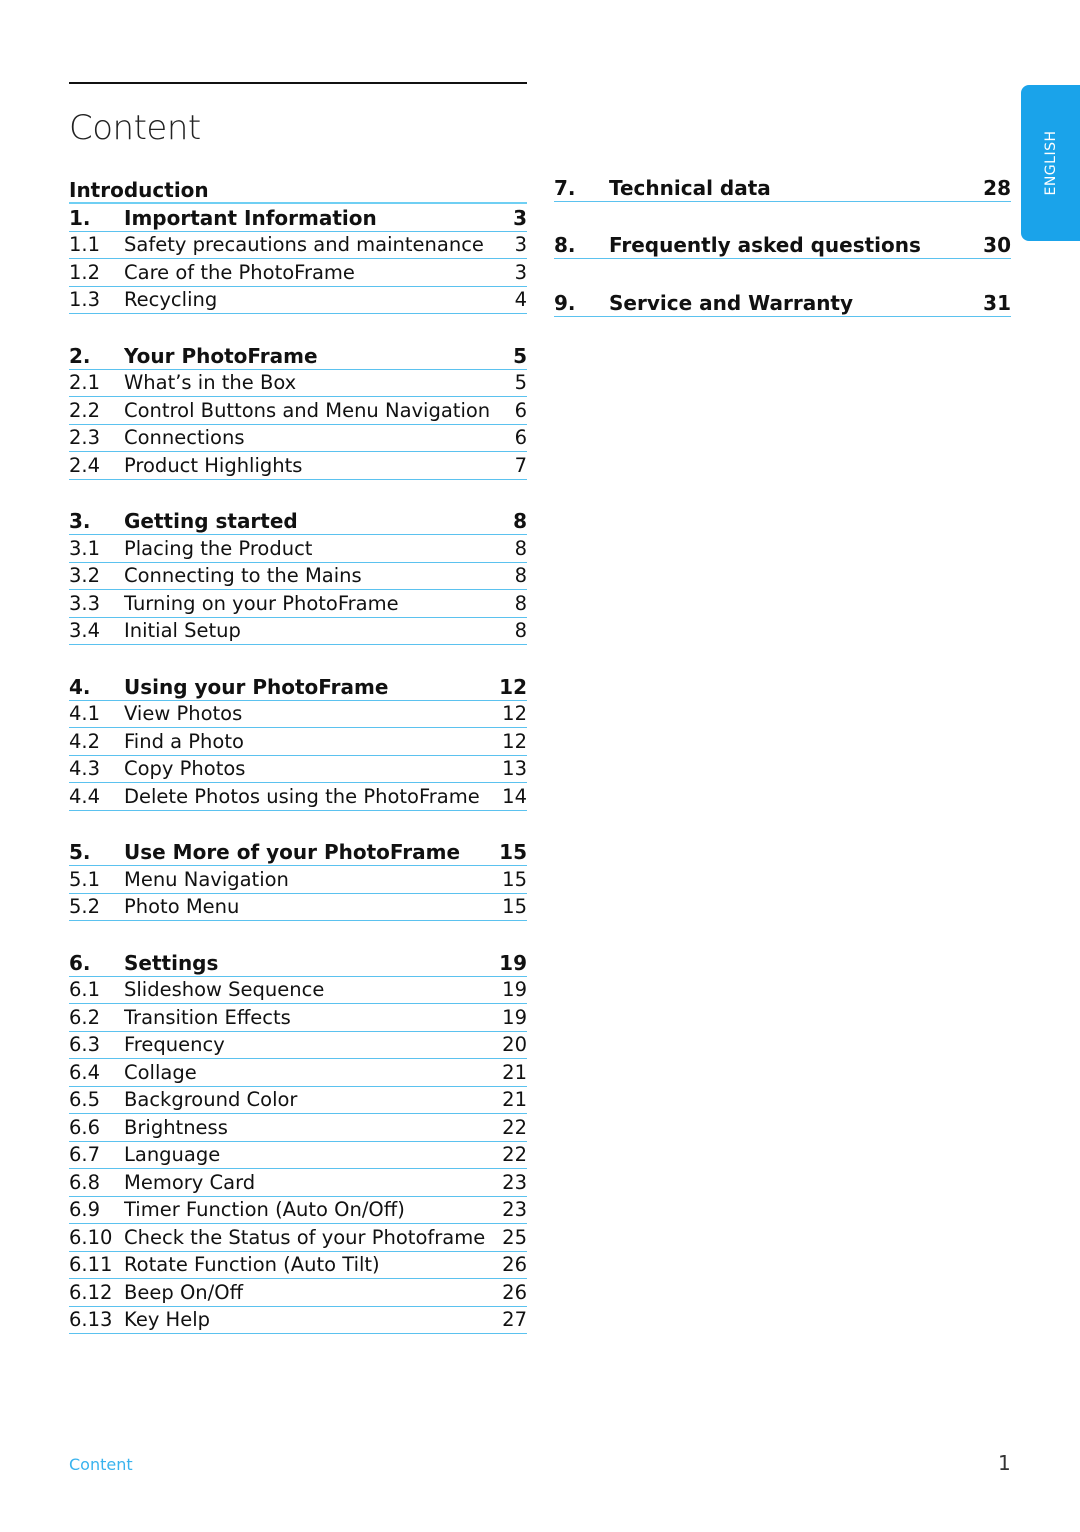 This screenshot has height=1532, width=1080. Describe the element at coordinates (298, 218) in the screenshot. I see `toc-chapter-entry: 1. Important Information 3` at that location.